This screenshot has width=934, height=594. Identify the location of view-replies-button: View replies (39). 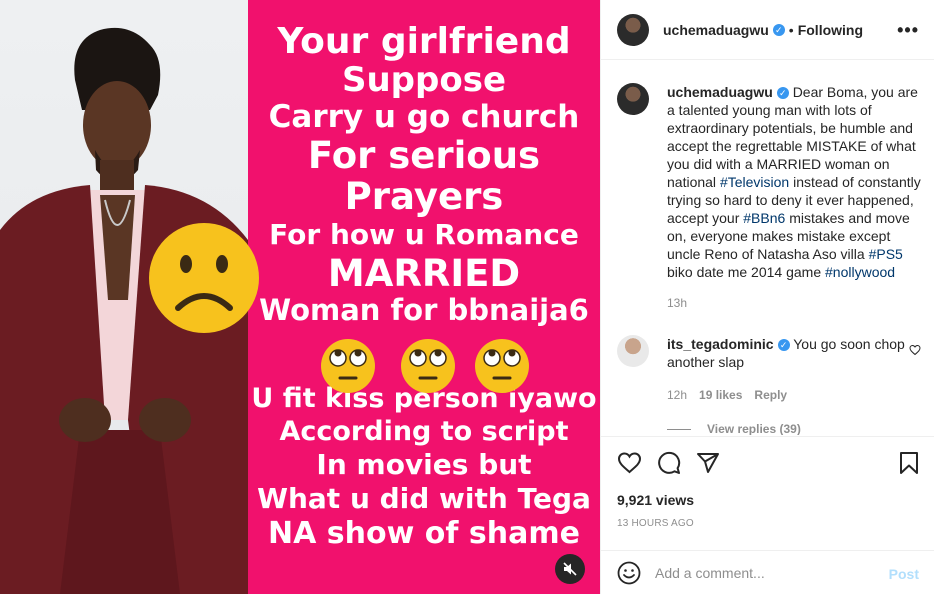
(734, 428).